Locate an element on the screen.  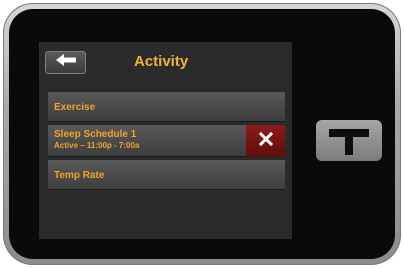
list-item-sleep-schedule: Sleep Schedule 1 Active – 11:00p - 7:00a is located at coordinates (166, 141).